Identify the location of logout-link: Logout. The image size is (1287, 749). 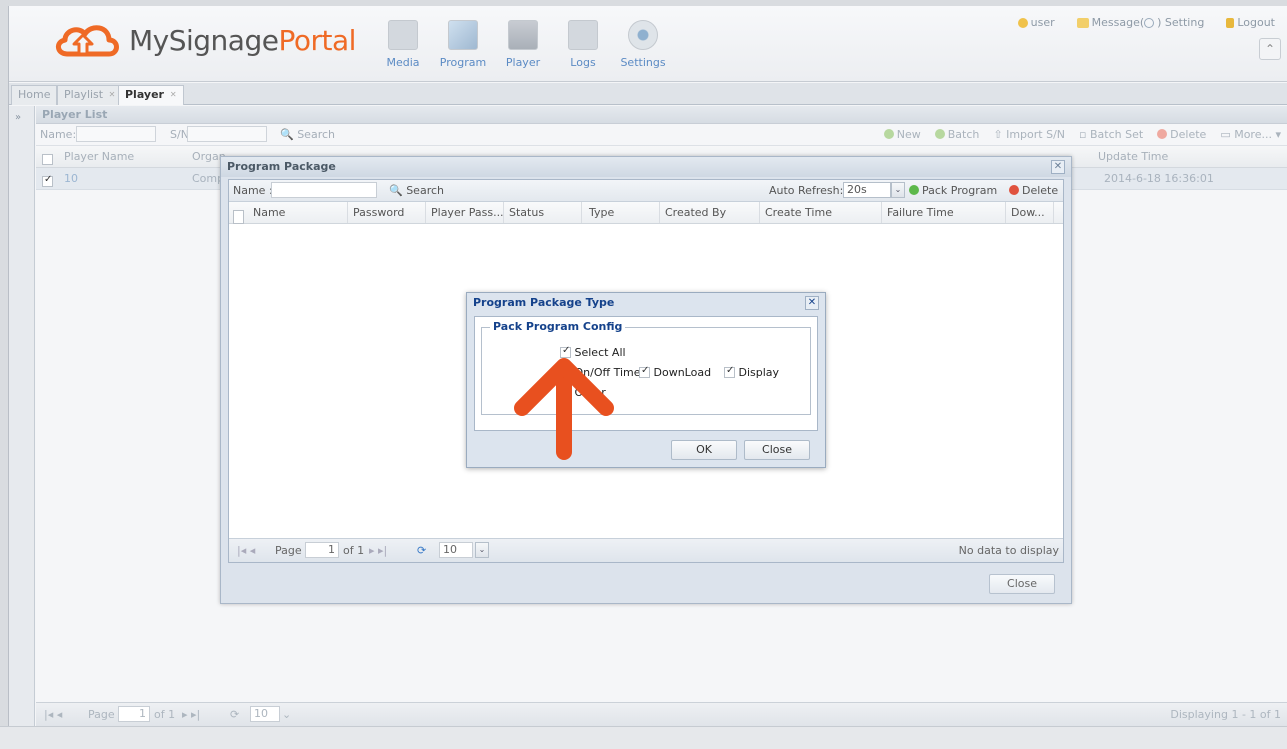
(1250, 22).